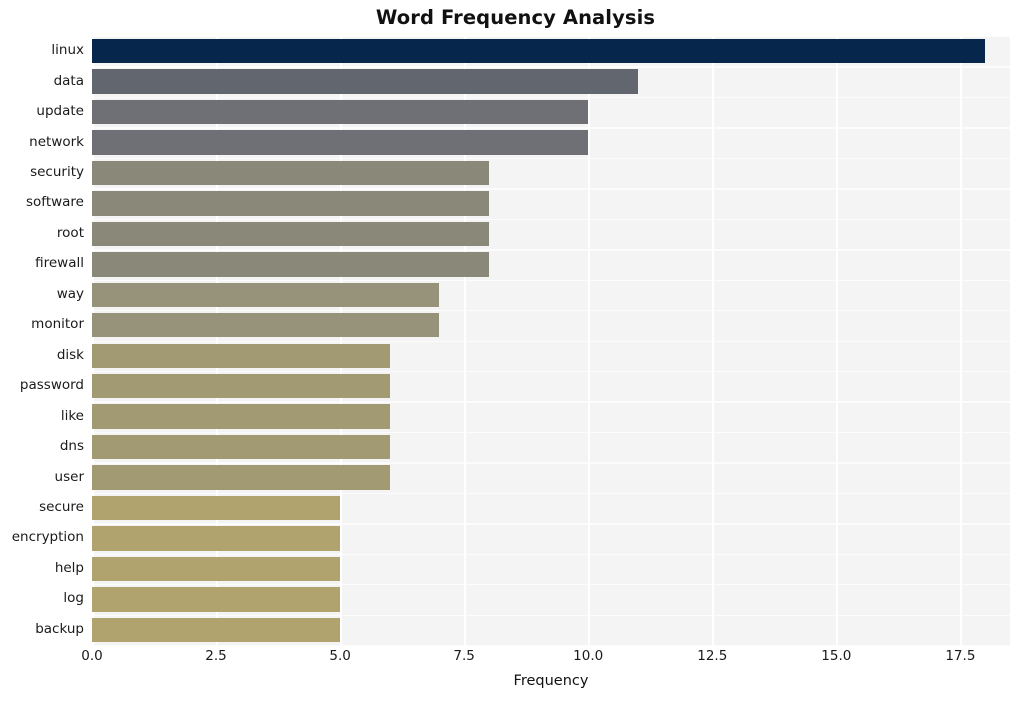  What do you see at coordinates (551, 681) in the screenshot?
I see `x-axis-label: Frequency` at bounding box center [551, 681].